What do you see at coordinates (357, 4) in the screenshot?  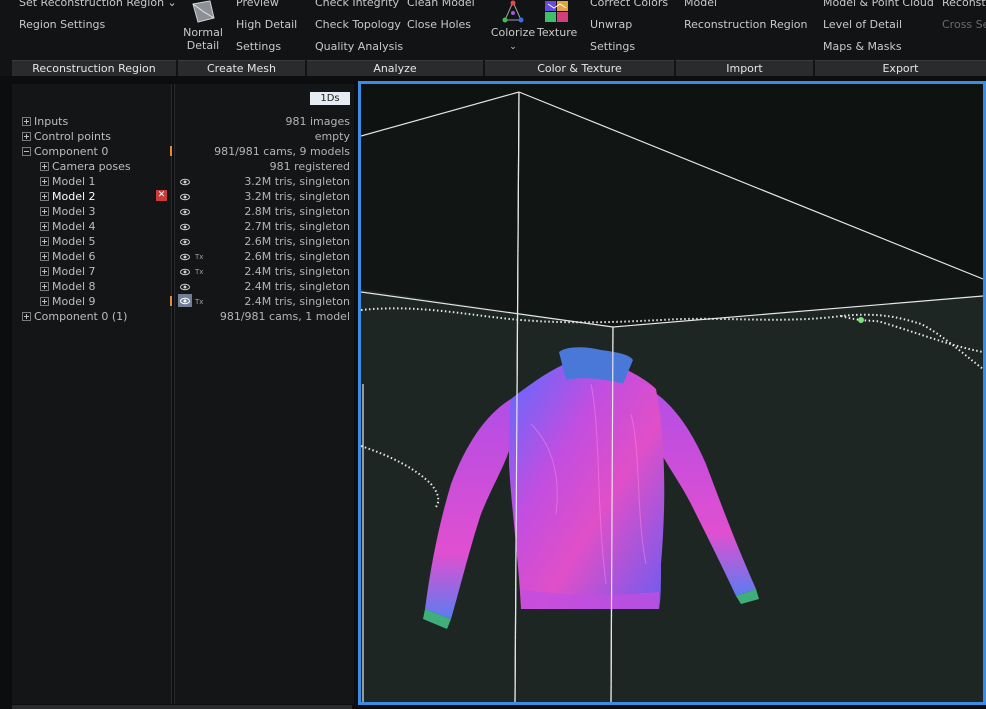 I see `check-integrity-button: Check Integrity` at bounding box center [357, 4].